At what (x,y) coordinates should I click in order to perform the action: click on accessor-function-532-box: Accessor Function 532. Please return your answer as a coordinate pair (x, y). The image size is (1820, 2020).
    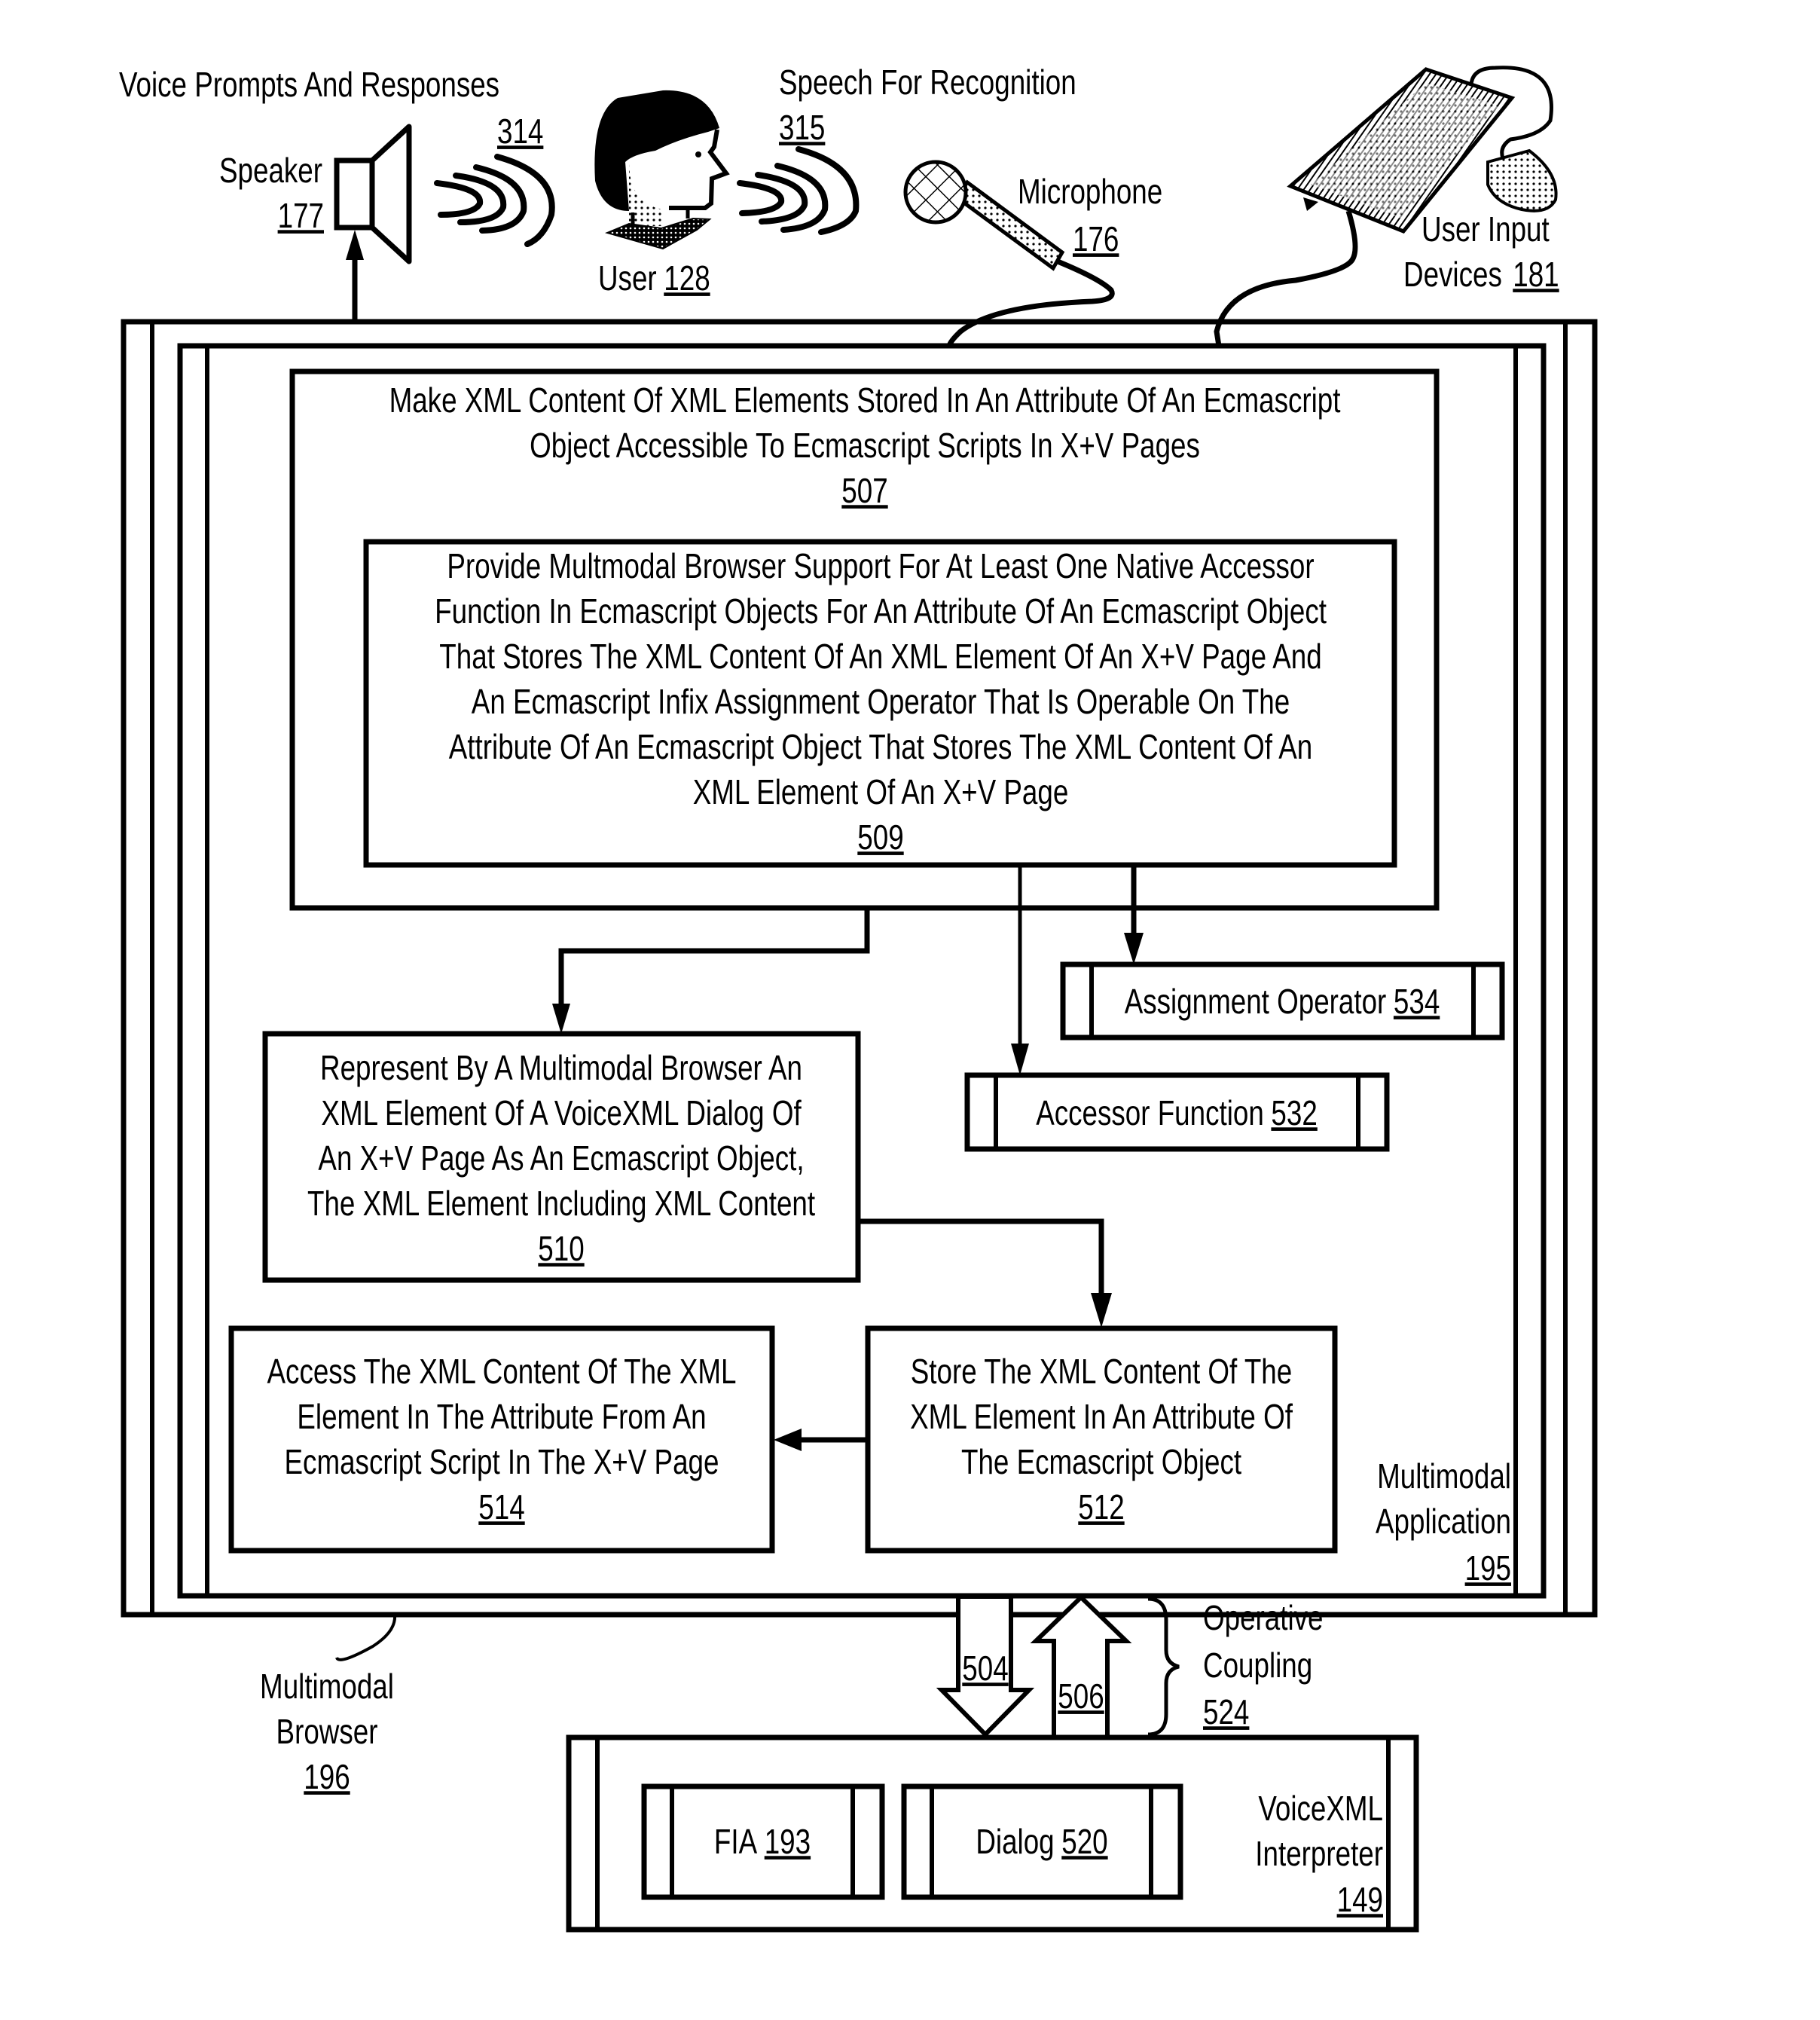
    Looking at the image, I should click on (1177, 1112).